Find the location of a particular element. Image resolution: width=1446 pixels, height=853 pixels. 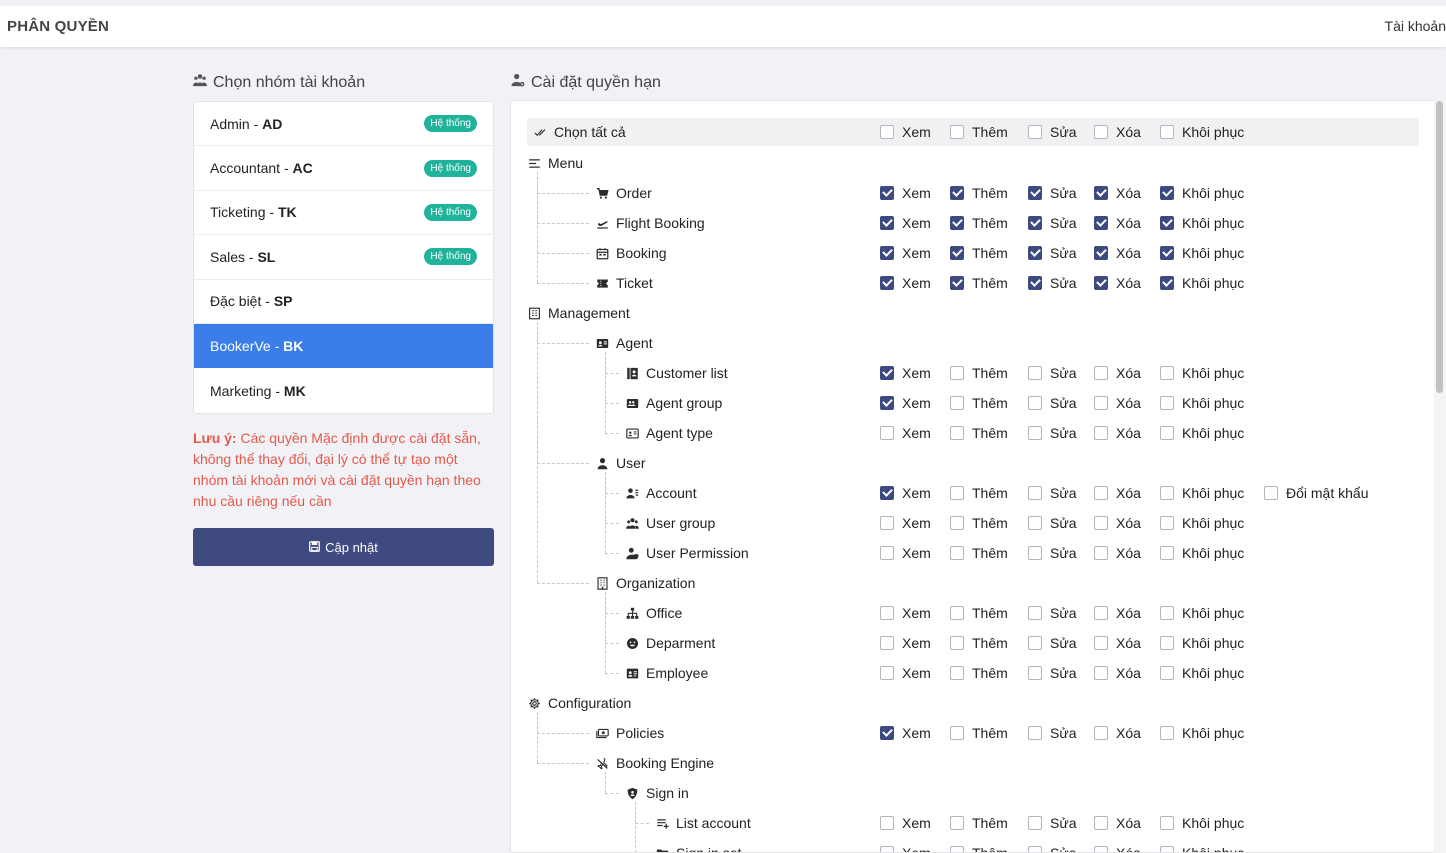

tree-node-label: Ticket is located at coordinates (624, 283).